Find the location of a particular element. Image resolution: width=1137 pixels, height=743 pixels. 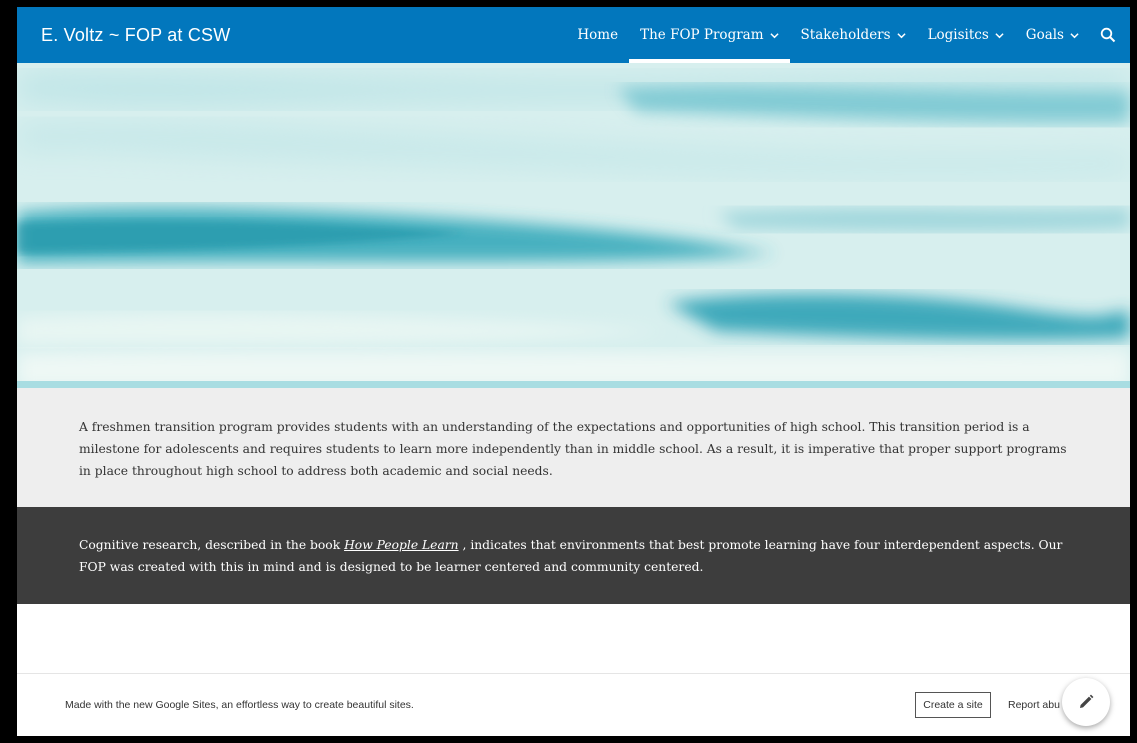

nav-fop-program: The FOP Program is located at coordinates (709, 35).